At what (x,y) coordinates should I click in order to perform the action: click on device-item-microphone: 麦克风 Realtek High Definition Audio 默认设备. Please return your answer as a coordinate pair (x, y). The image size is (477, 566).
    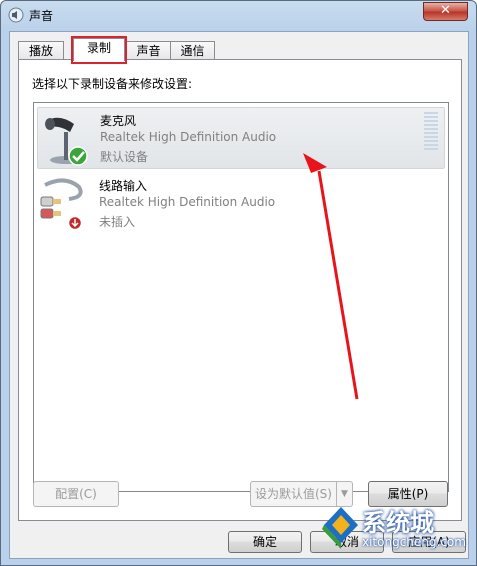
    Looking at the image, I should click on (241, 138).